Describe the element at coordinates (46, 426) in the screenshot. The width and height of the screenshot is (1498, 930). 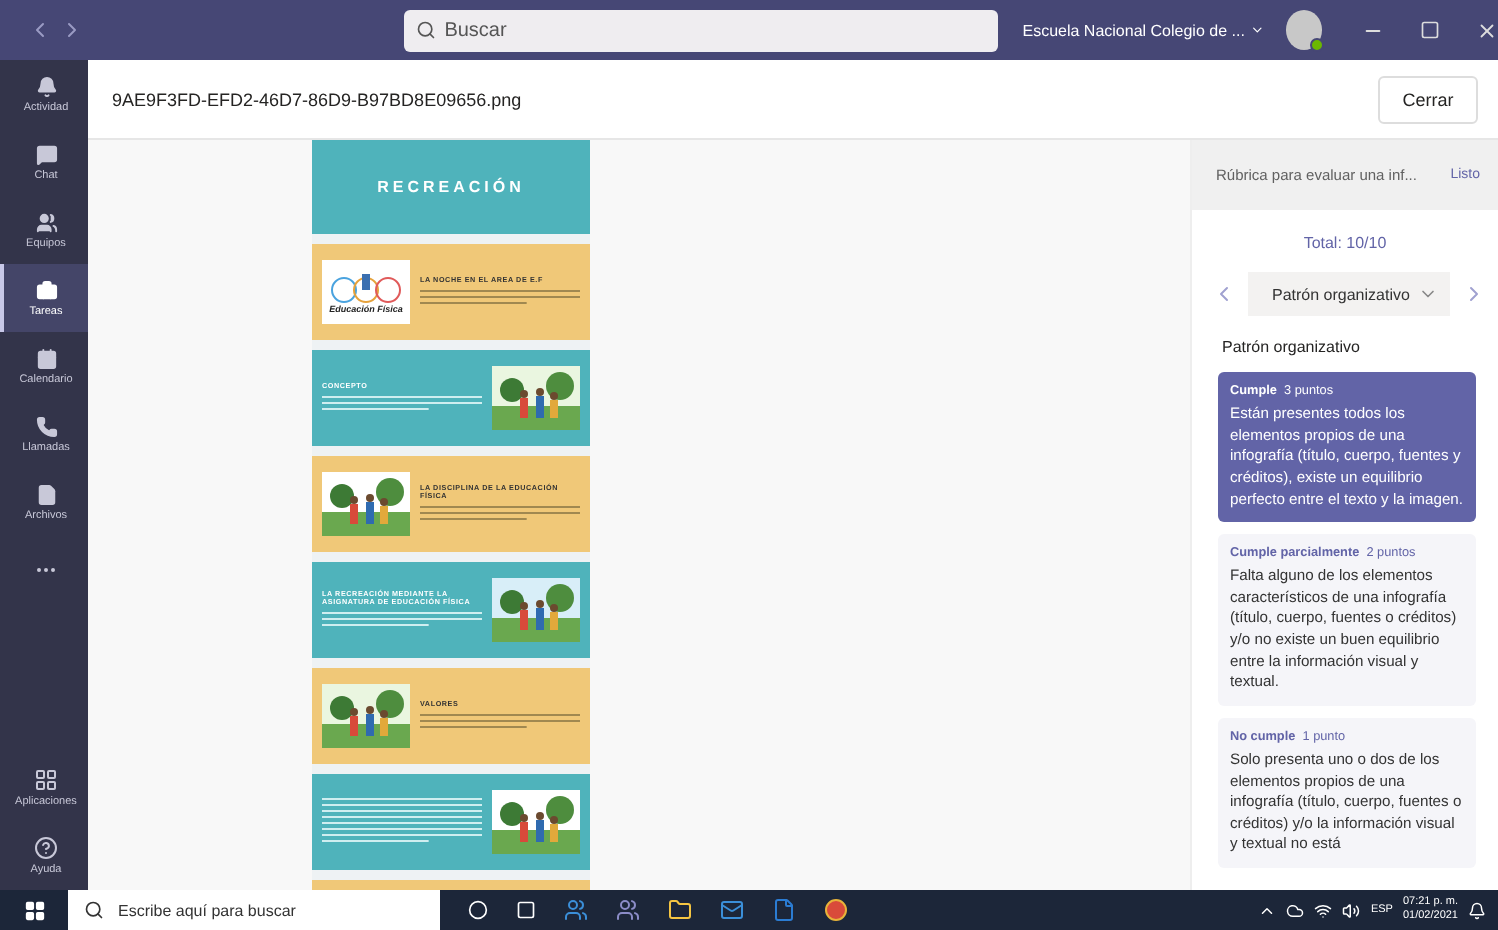
I see `phone-icon` at that location.